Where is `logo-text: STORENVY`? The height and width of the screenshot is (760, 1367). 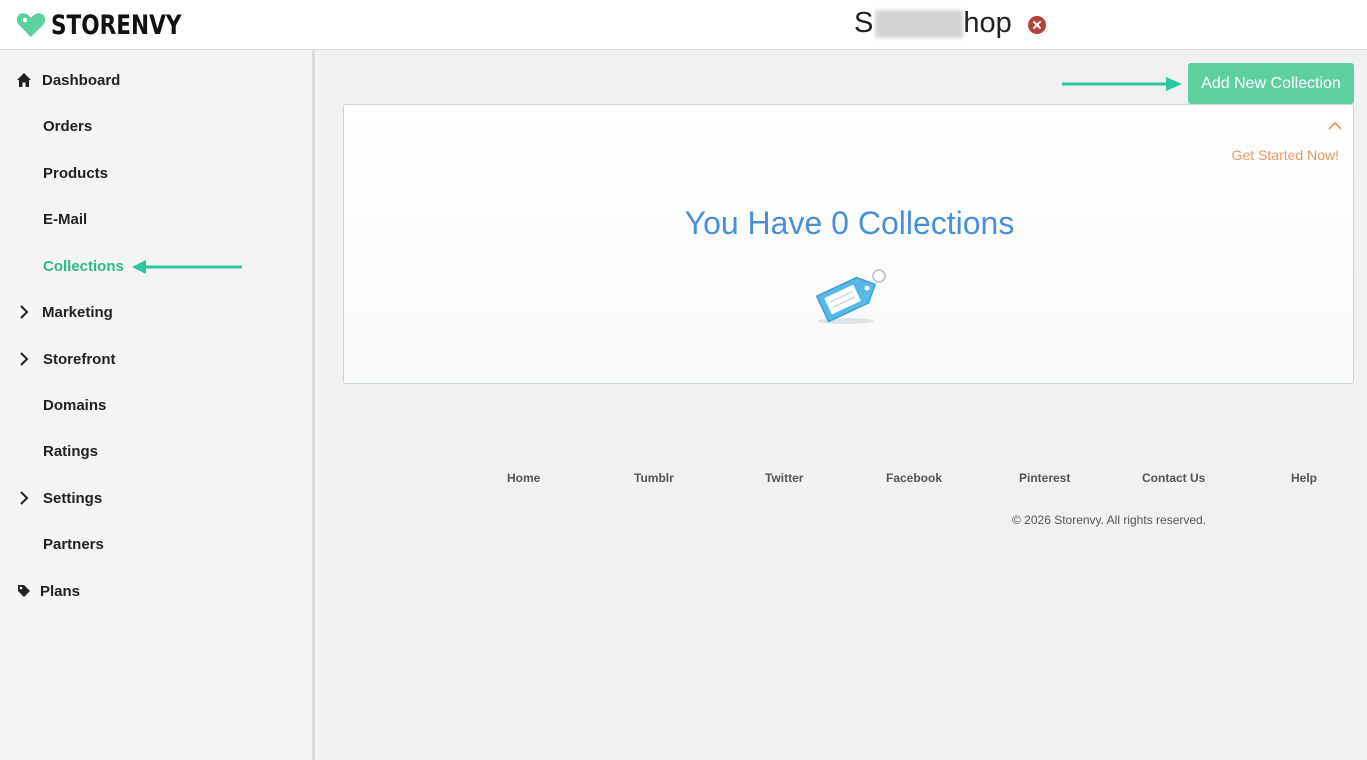 logo-text: STORENVY is located at coordinates (116, 25).